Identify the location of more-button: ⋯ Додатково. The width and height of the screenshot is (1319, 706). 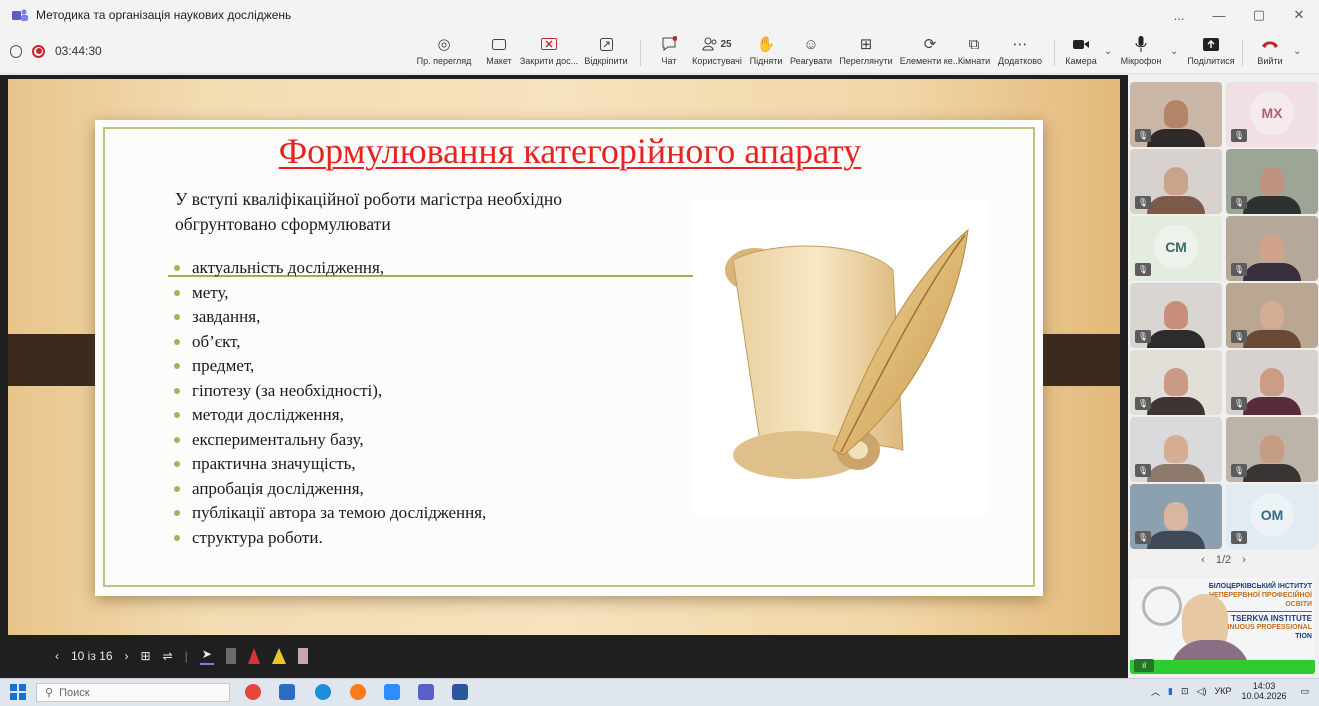
(1020, 52).